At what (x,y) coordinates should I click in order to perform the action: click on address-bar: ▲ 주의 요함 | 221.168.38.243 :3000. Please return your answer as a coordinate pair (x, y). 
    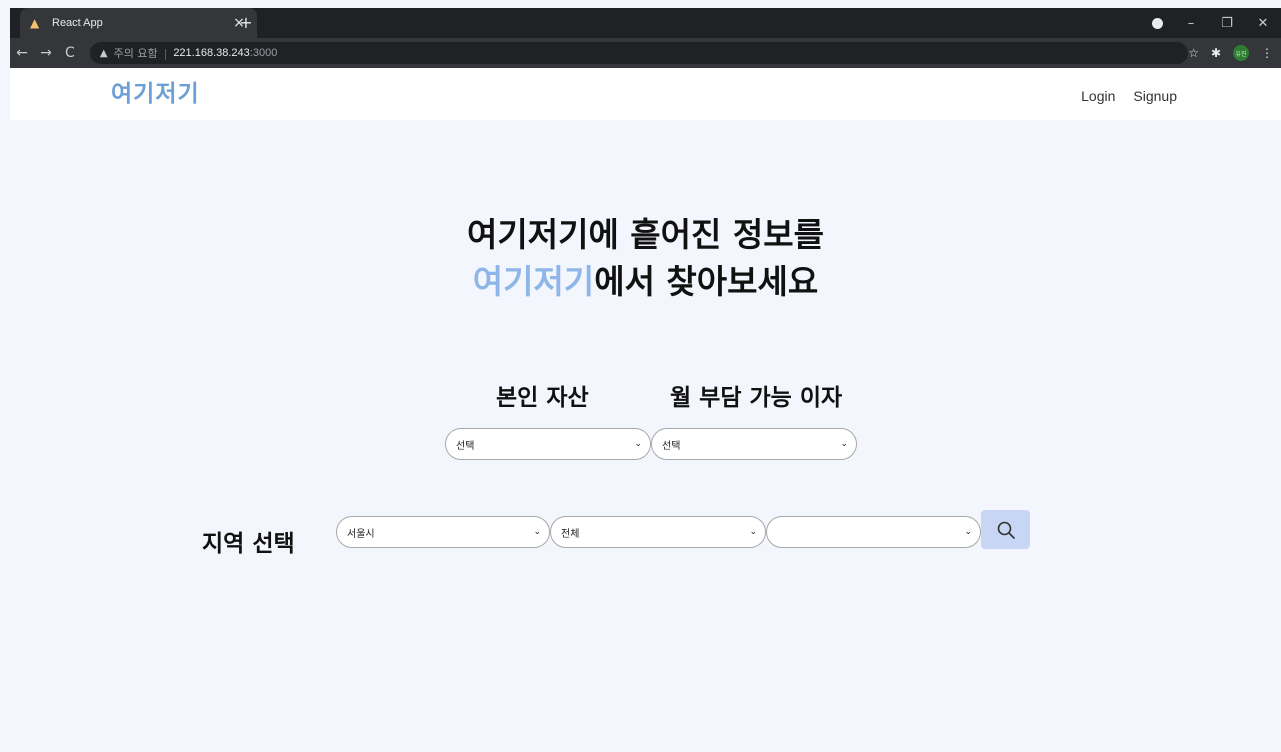
    Looking at the image, I should click on (639, 53).